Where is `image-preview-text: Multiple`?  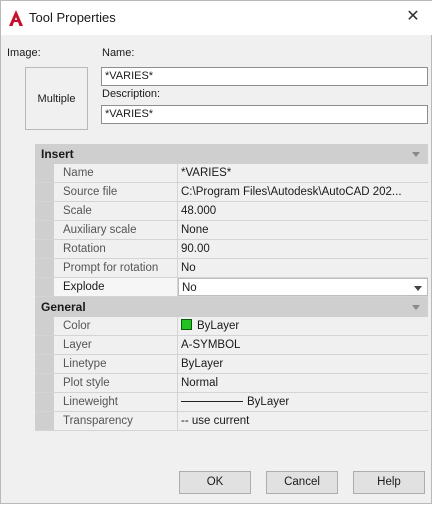
image-preview-text: Multiple is located at coordinates (56, 98).